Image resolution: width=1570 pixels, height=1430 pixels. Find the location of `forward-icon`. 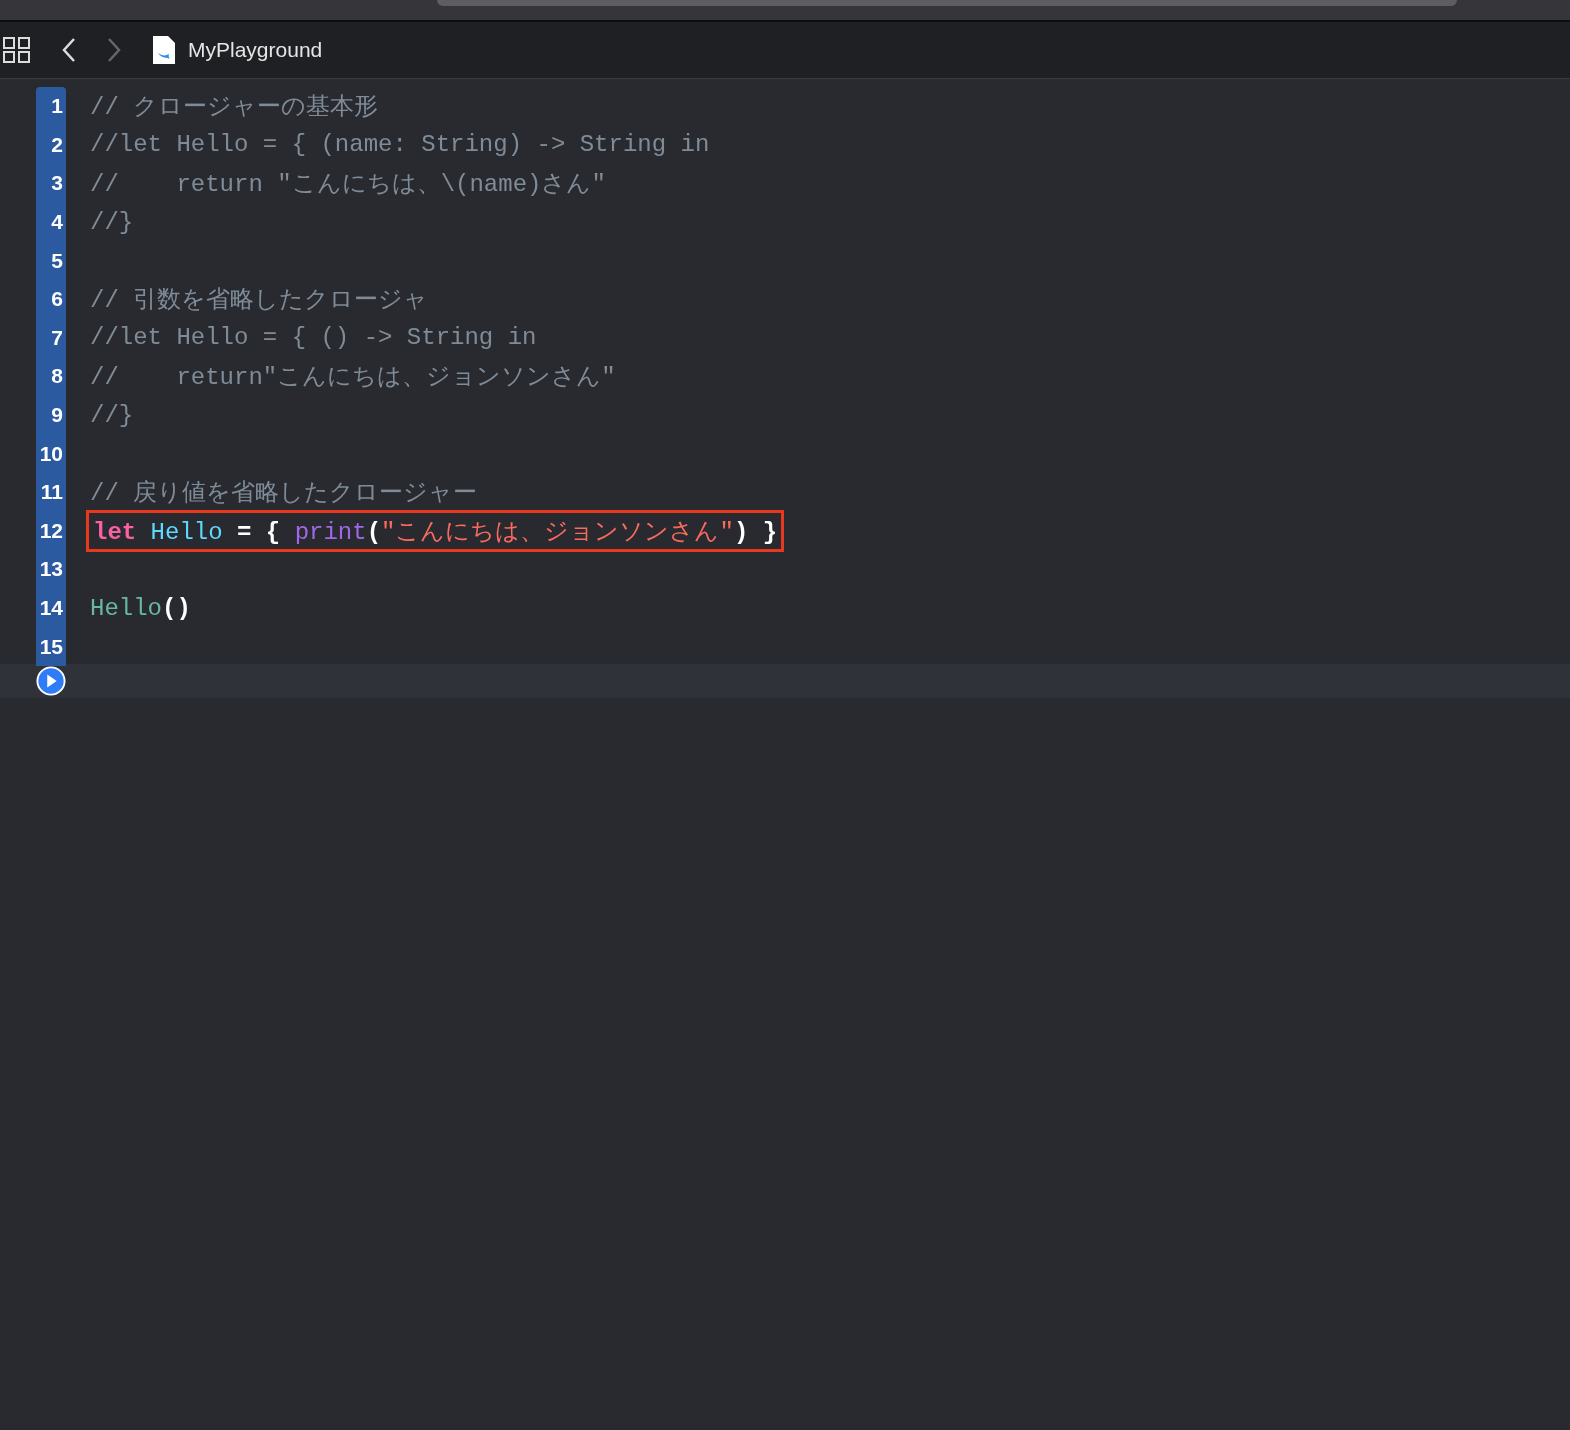

forward-icon is located at coordinates (114, 50).